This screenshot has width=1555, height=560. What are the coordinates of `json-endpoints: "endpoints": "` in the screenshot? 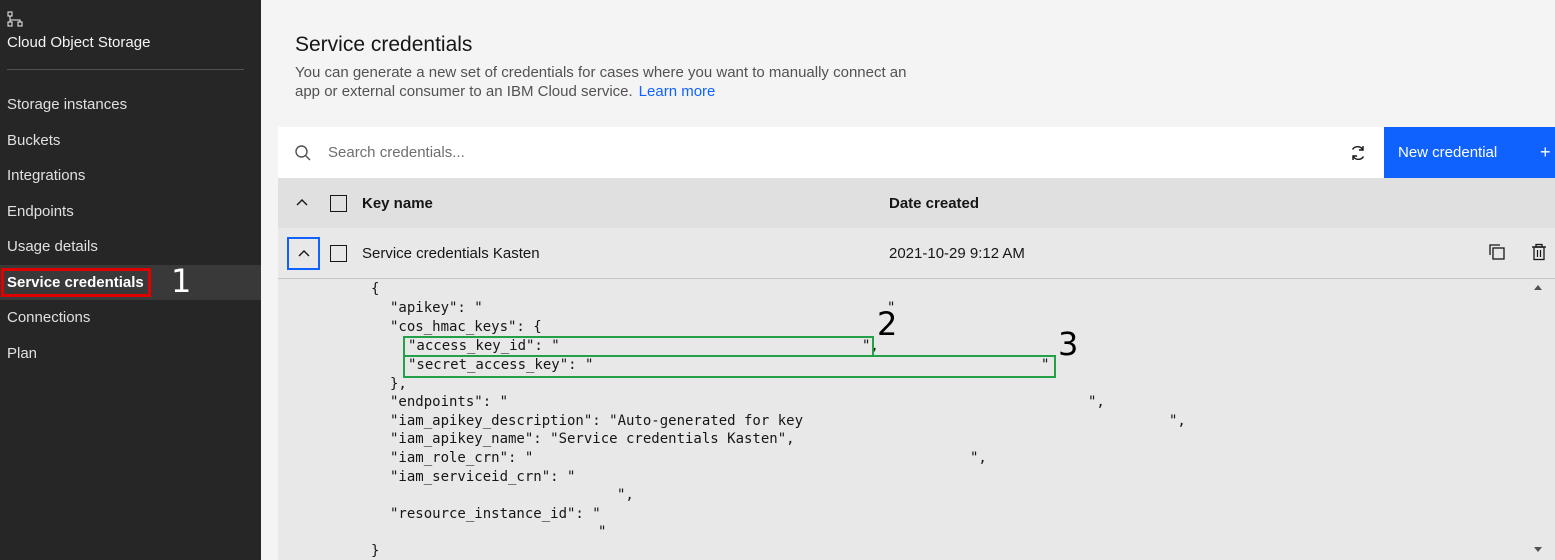 It's located at (449, 402).